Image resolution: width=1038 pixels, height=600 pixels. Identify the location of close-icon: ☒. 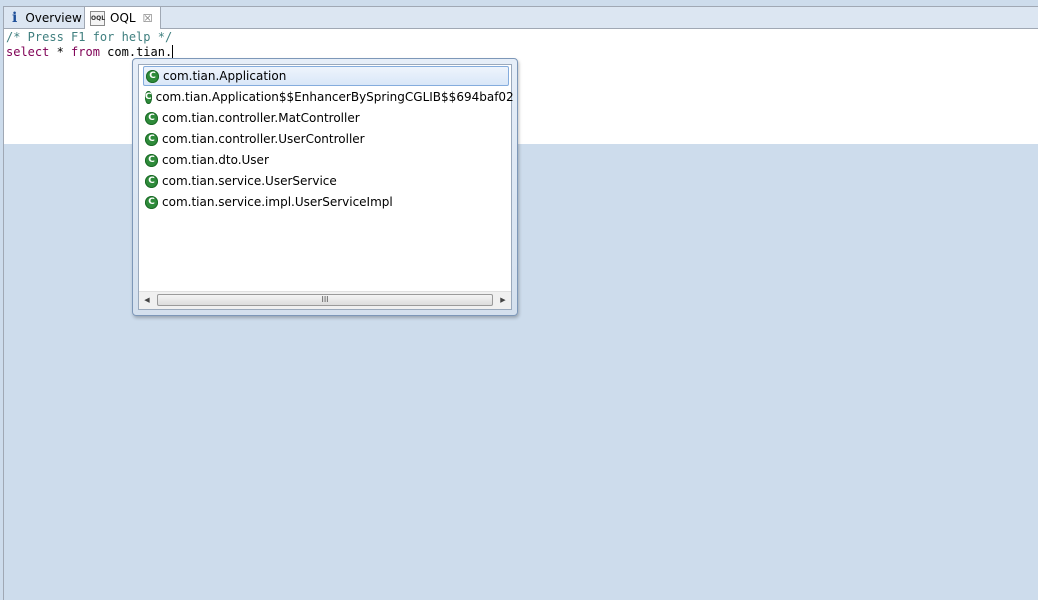
(148, 18).